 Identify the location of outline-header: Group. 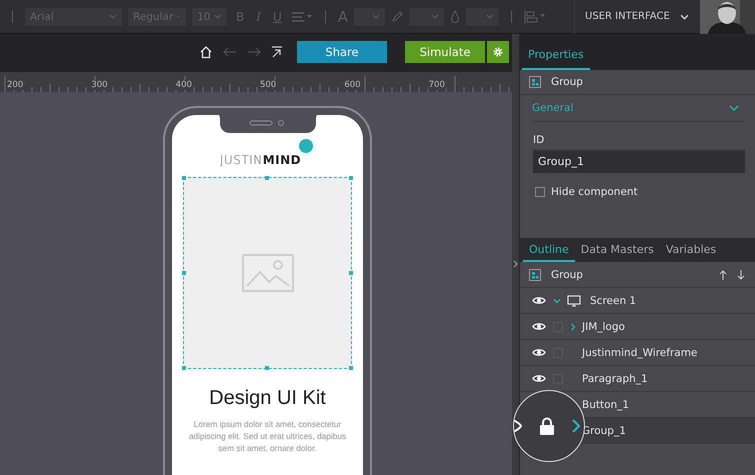
(567, 274).